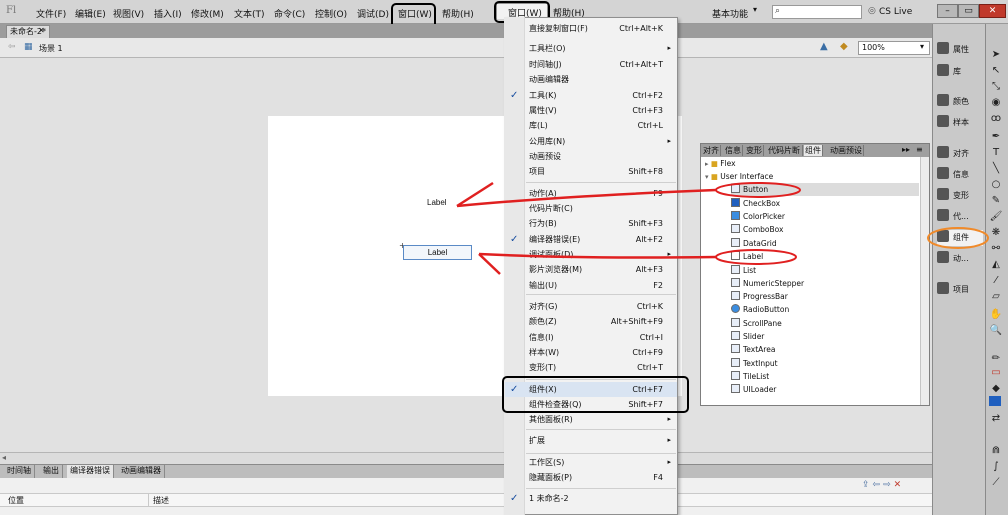 The height and width of the screenshot is (515, 1008). Describe the element at coordinates (586, 198) in the screenshot. I see `annotation-arrow-button` at that location.